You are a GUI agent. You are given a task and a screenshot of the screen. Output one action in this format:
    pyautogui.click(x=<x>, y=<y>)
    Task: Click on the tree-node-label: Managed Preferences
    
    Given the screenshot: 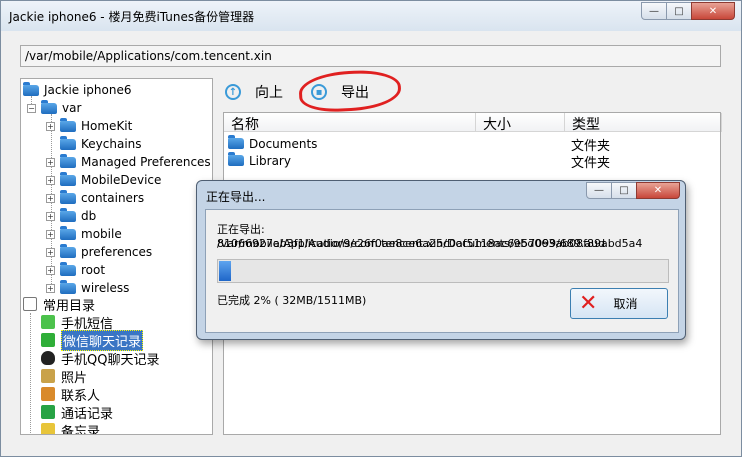 What is the action you would take?
    pyautogui.click(x=146, y=162)
    